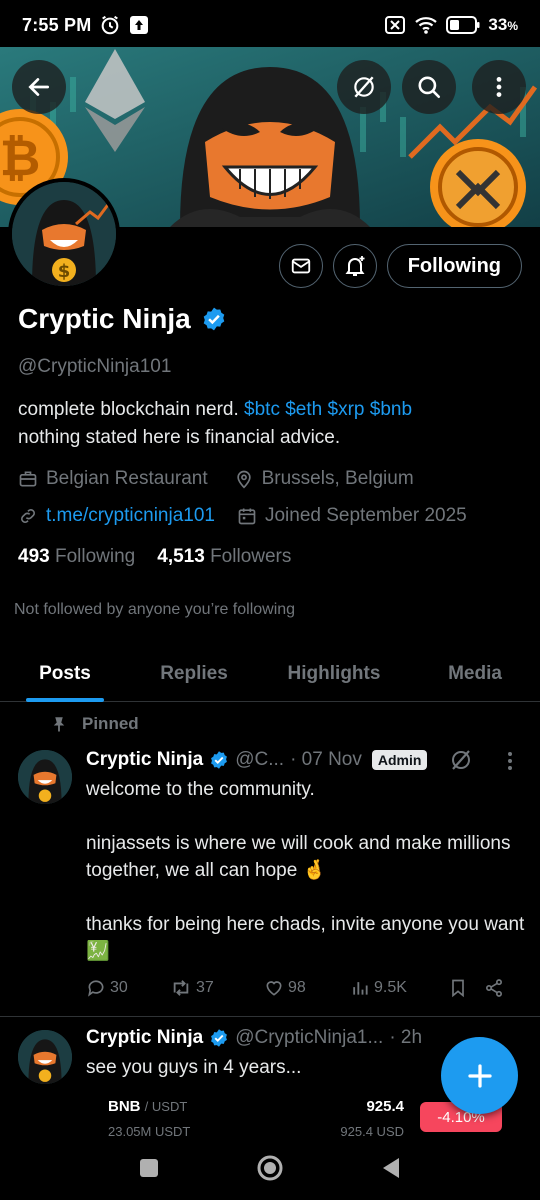 The image size is (540, 1200). I want to click on battery-icon, so click(463, 25).